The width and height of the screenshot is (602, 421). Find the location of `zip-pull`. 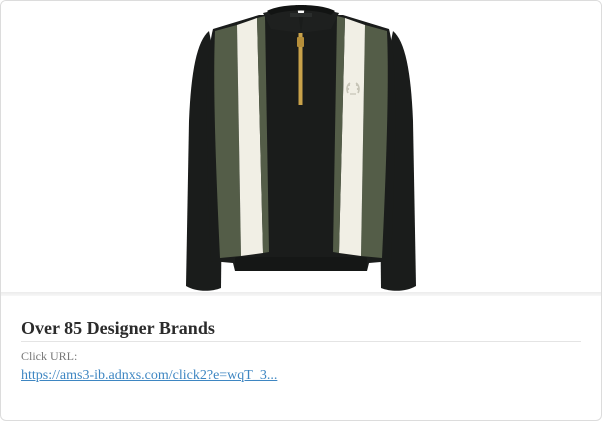

zip-pull is located at coordinates (300, 42).